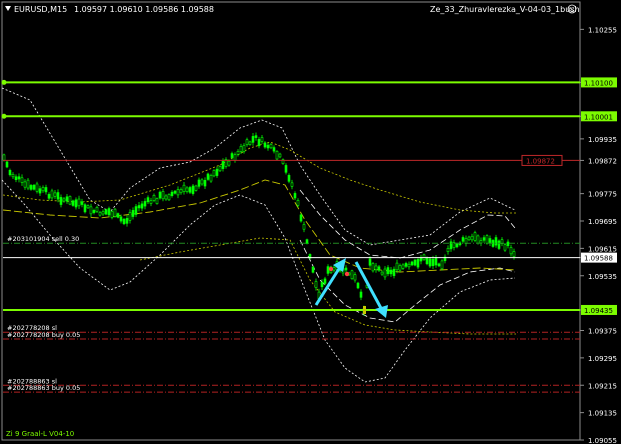  Describe the element at coordinates (598, 311) in the screenshot. I see `price-badge-label: 1.09435` at that location.